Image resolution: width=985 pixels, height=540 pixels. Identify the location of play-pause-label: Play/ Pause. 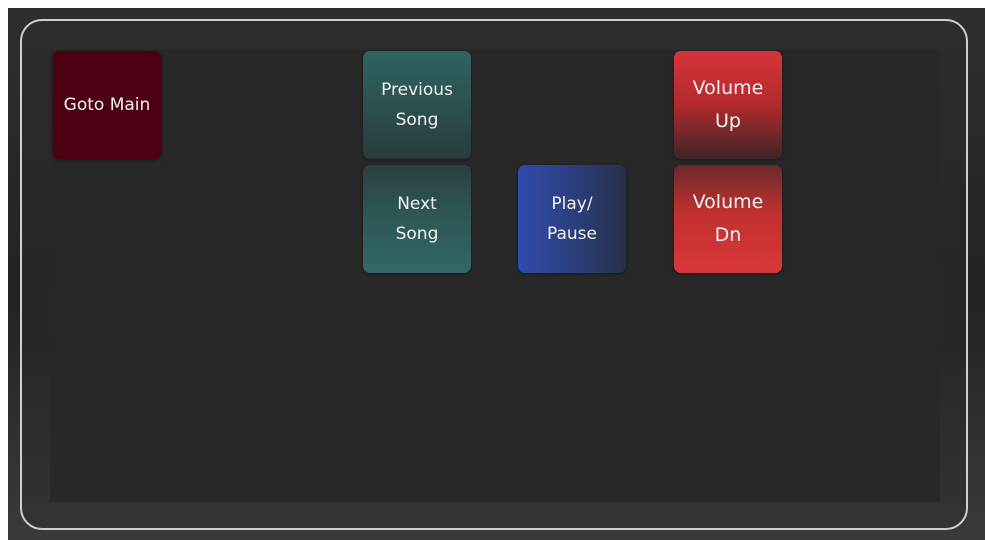
(572, 219).